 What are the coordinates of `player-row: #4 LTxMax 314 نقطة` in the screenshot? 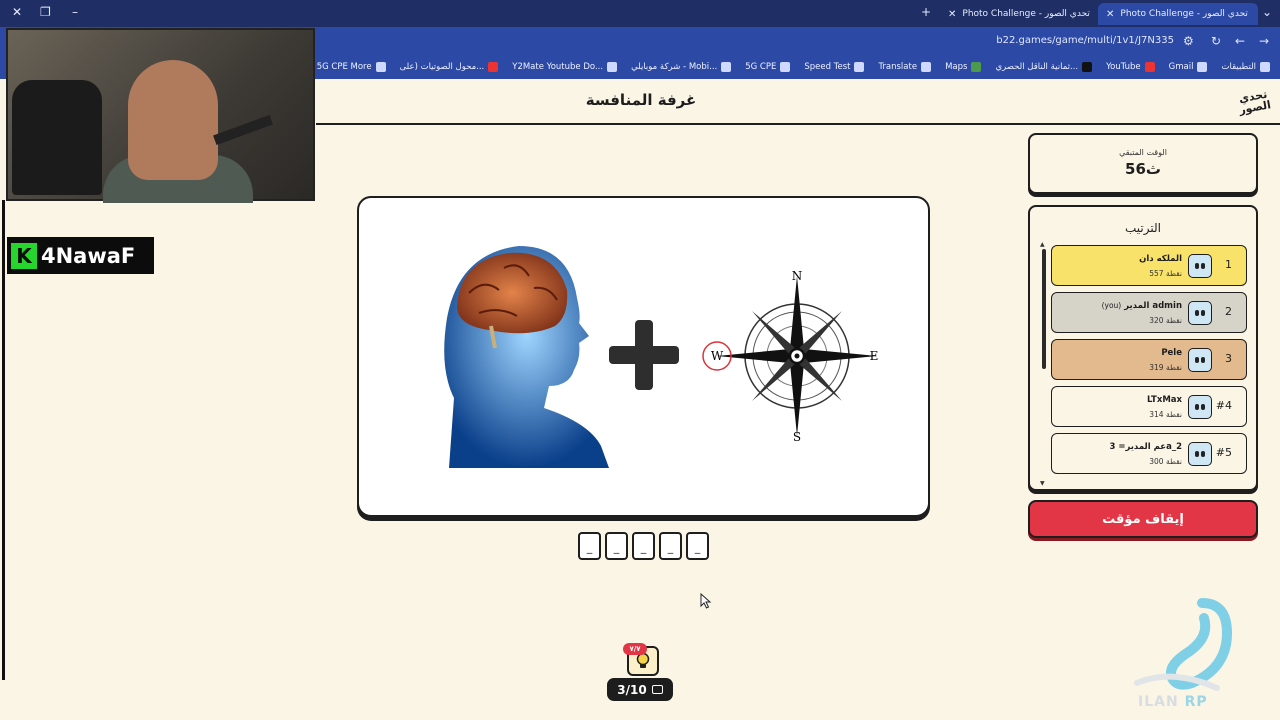 It's located at (1149, 406).